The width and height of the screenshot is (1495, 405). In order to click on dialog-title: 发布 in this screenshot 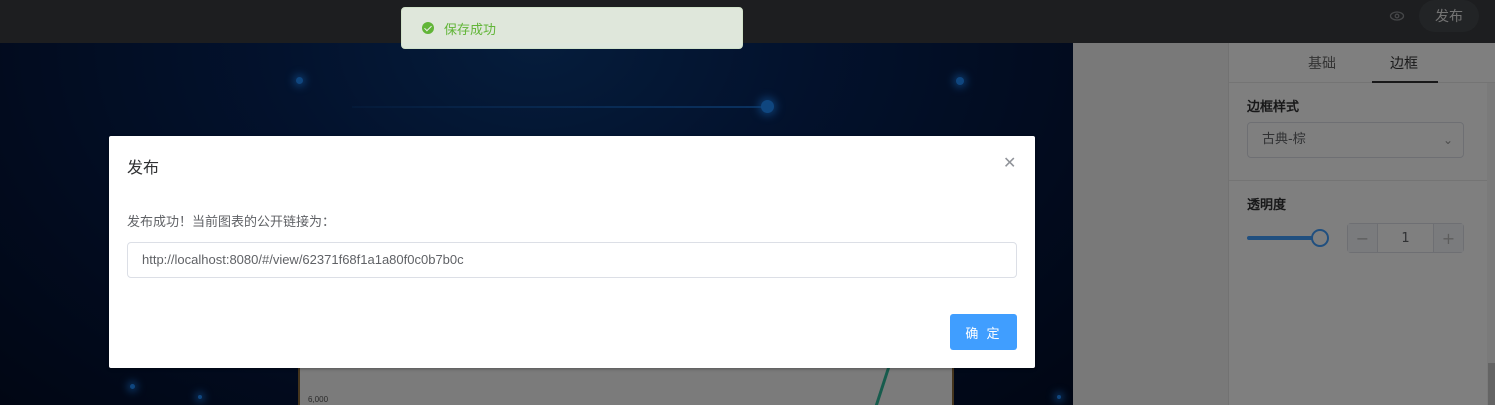, I will do `click(143, 167)`.